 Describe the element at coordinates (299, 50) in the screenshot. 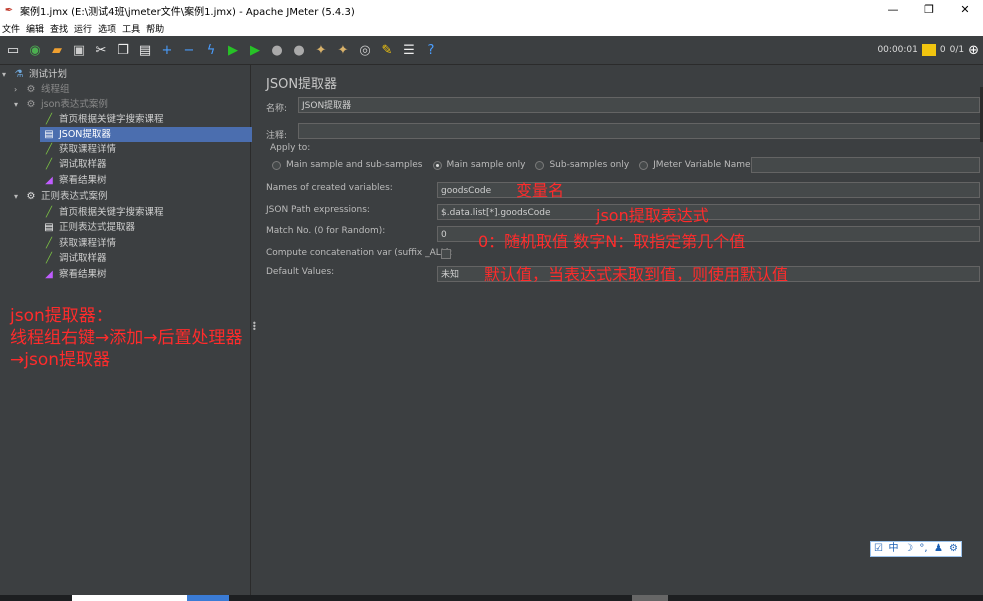

I see `shutdown-icon: ●` at that location.